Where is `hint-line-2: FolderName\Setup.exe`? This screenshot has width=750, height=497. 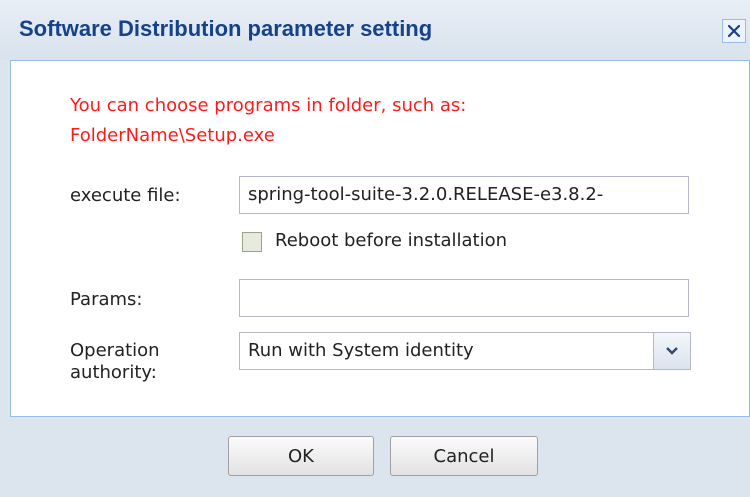 hint-line-2: FolderName\Setup.exe is located at coordinates (172, 135).